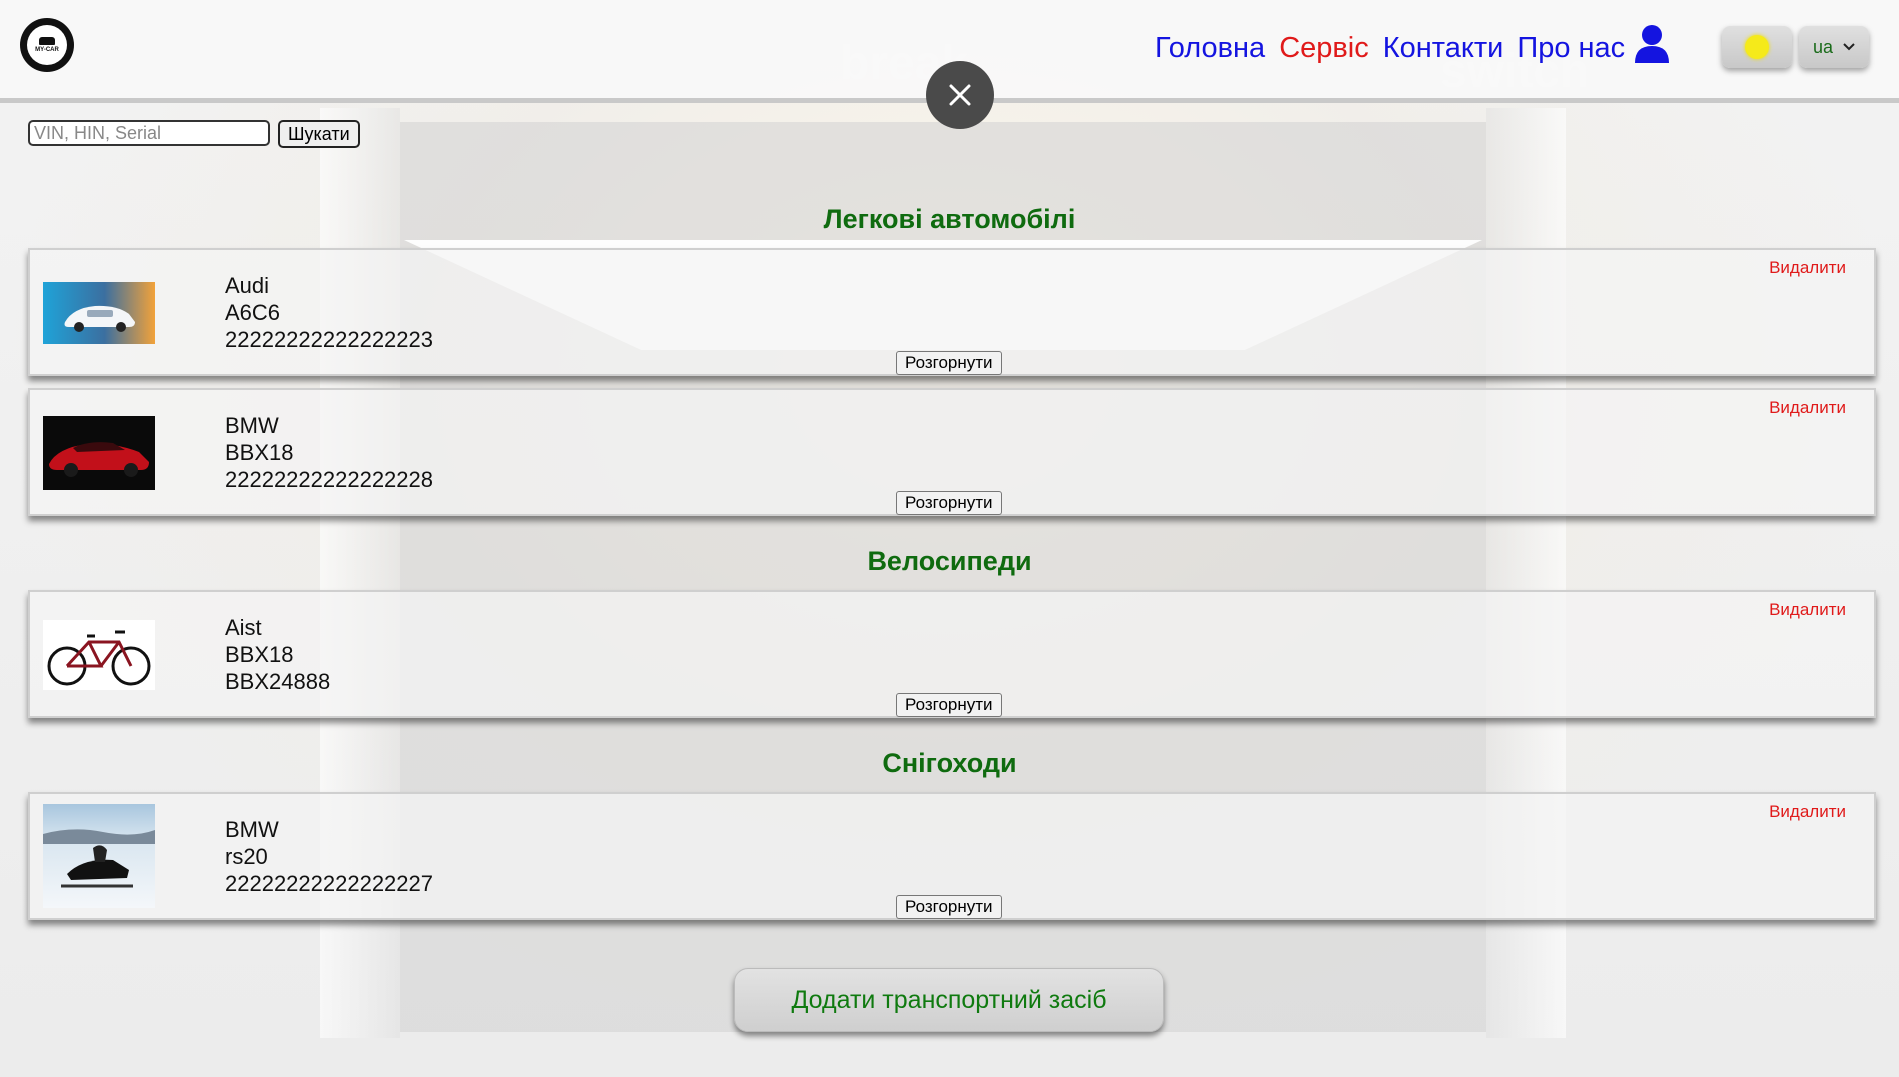  Describe the element at coordinates (329, 312) in the screenshot. I see `vehicle-info: Audi A6C6 22222222222222223` at that location.